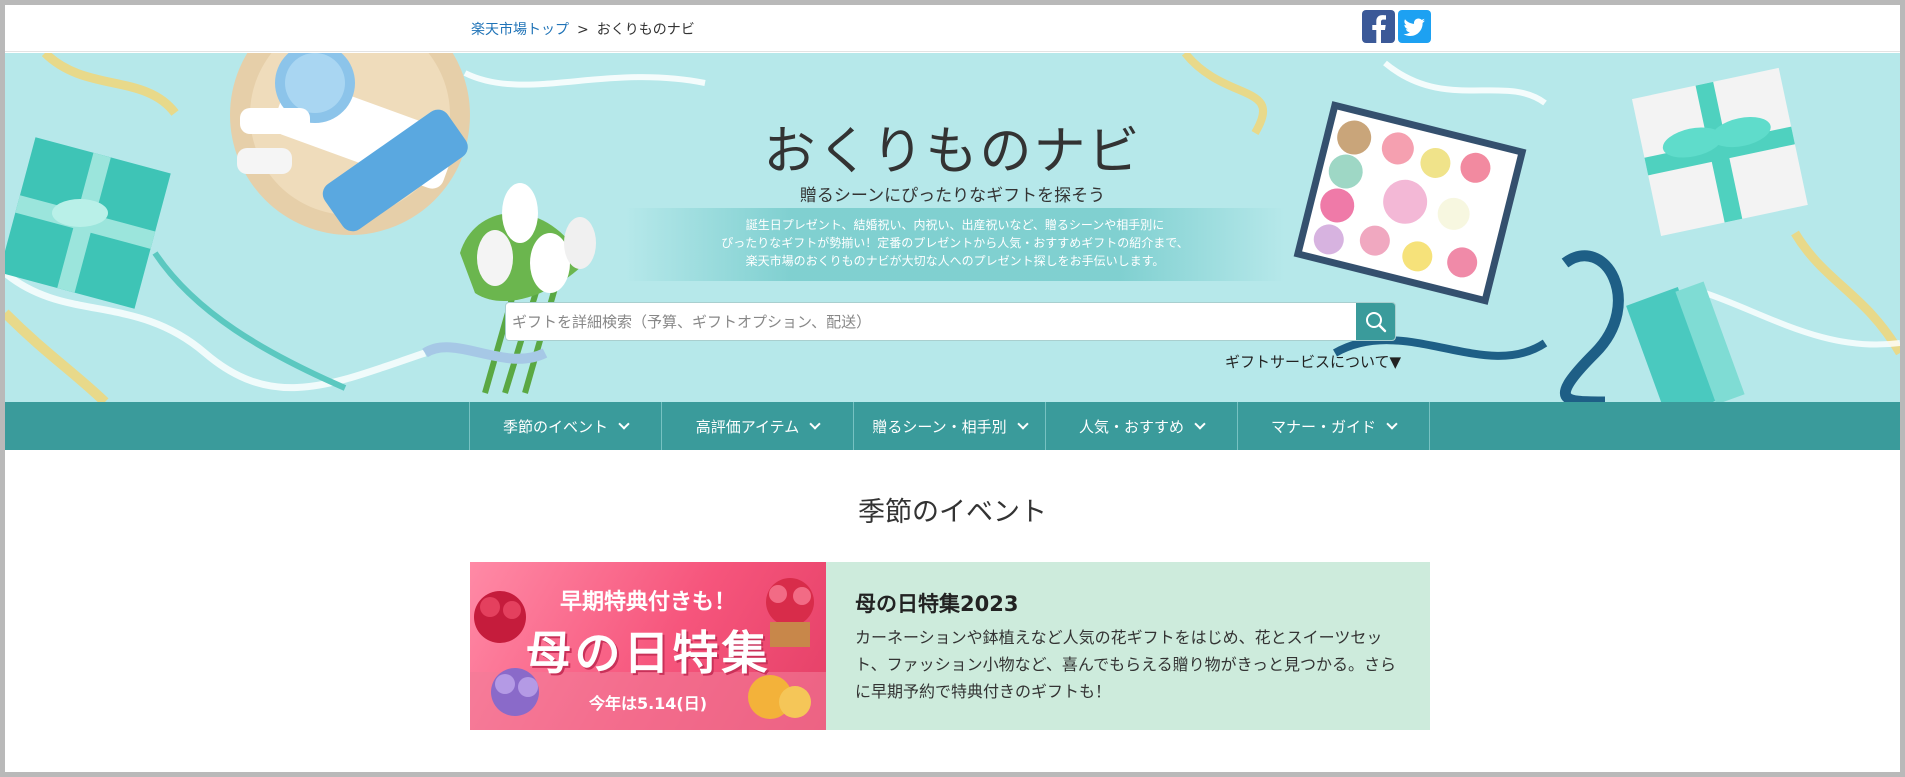 The height and width of the screenshot is (777, 1905). What do you see at coordinates (555, 426) in the screenshot?
I see `nav-item-label: 季節のイベント` at bounding box center [555, 426].